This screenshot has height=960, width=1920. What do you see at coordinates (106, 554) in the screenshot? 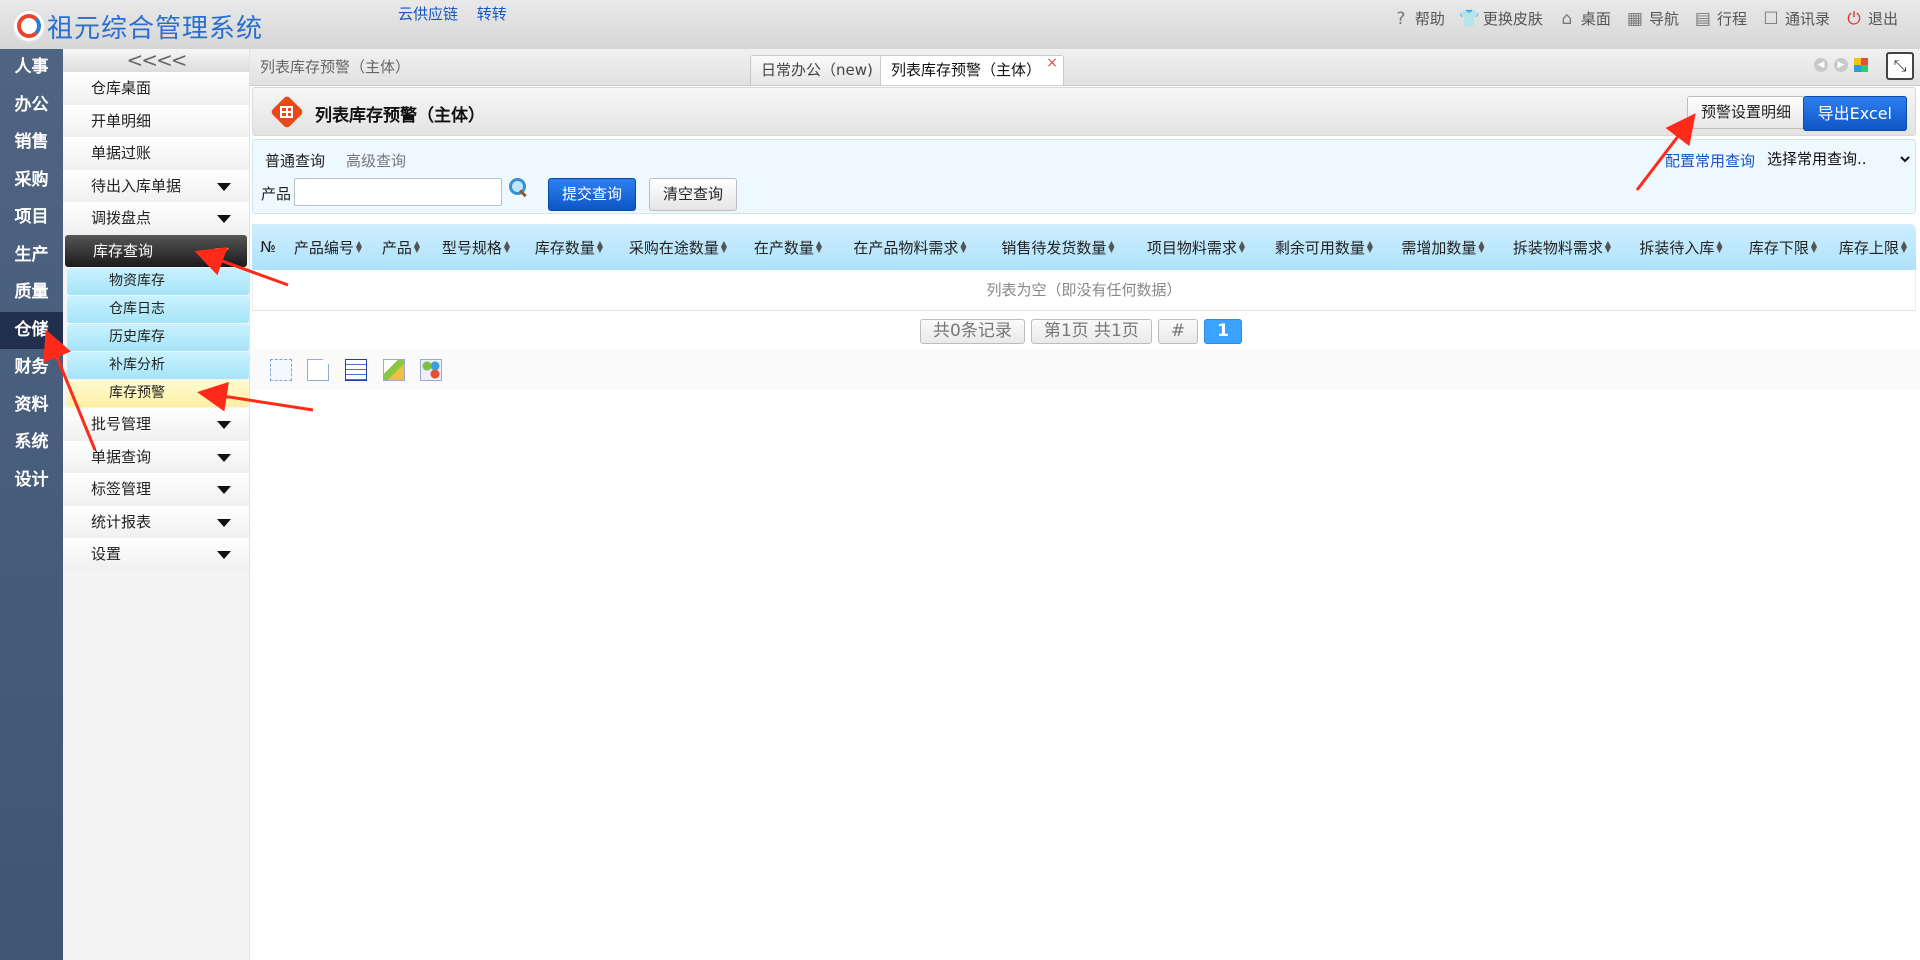
I see `menu-item-label: 设置` at bounding box center [106, 554].